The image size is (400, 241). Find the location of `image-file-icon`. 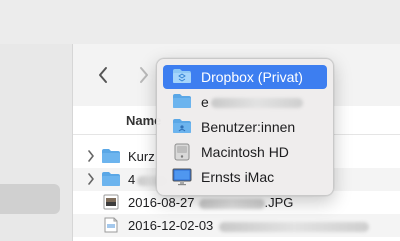

image-file-icon is located at coordinates (111, 202).